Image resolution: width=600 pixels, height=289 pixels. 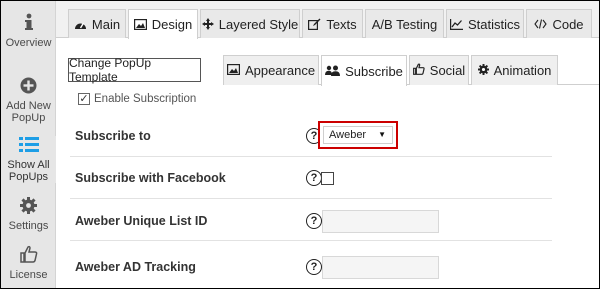 What do you see at coordinates (28, 226) in the screenshot?
I see `sidebar-item-label: Settings` at bounding box center [28, 226].